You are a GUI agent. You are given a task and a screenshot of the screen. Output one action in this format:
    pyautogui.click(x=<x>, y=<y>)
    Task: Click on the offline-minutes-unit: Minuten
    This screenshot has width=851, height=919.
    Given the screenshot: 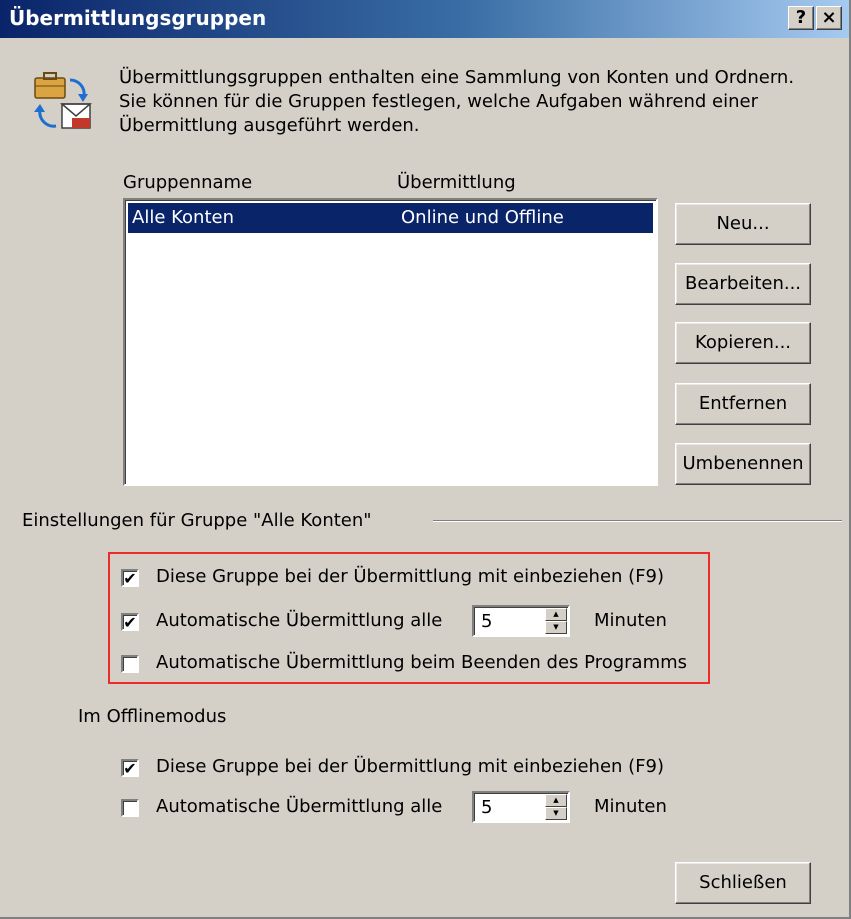 What is the action you would take?
    pyautogui.click(x=630, y=806)
    